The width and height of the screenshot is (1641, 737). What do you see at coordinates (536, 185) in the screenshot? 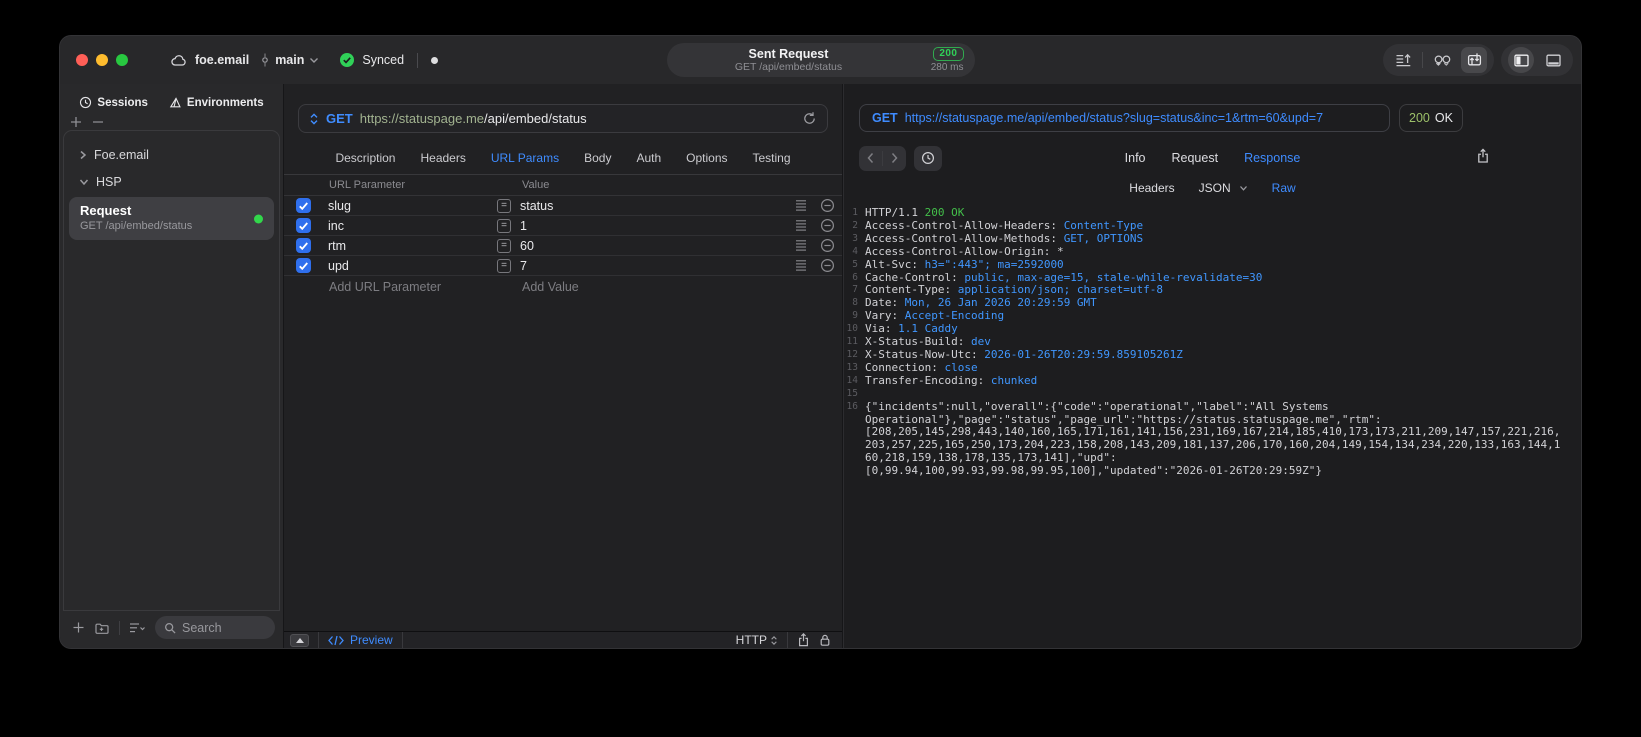
I see `column-header-value: Value` at bounding box center [536, 185].